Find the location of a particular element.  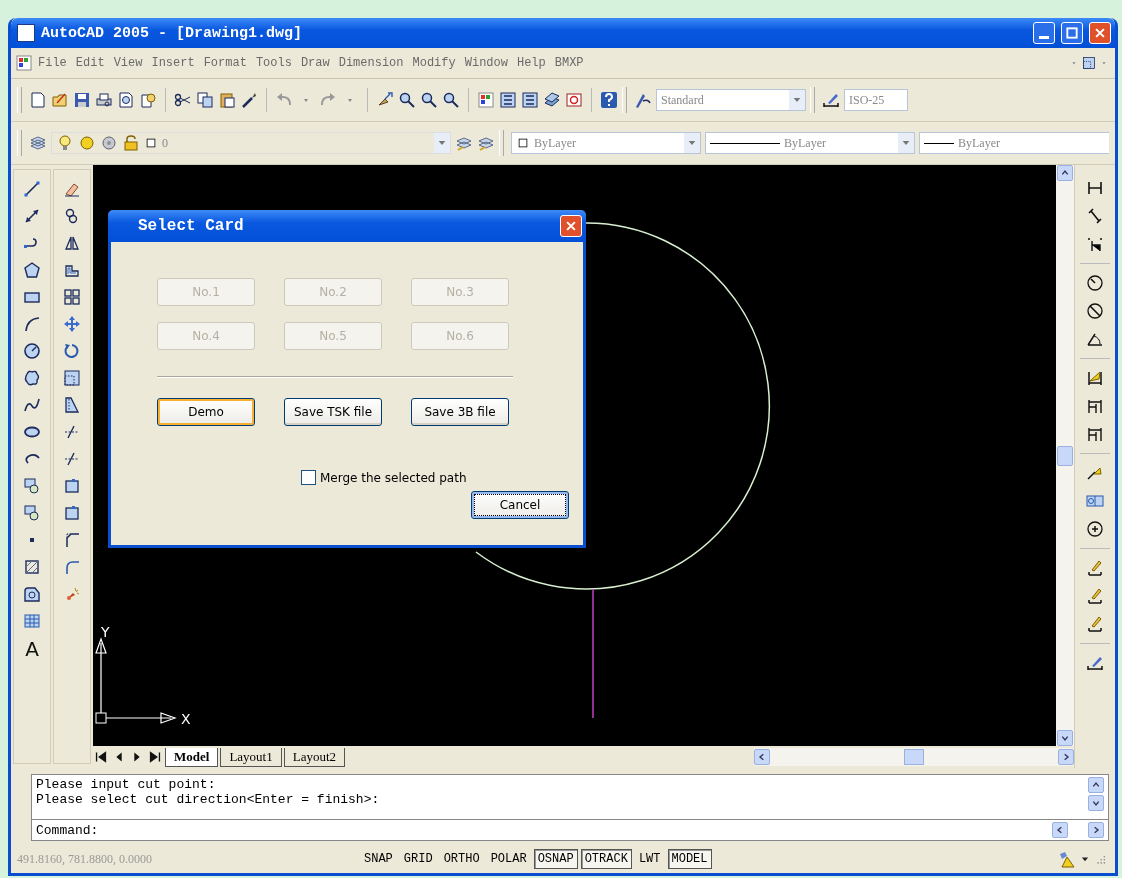

quick-dimension-icon is located at coordinates (1095, 378).